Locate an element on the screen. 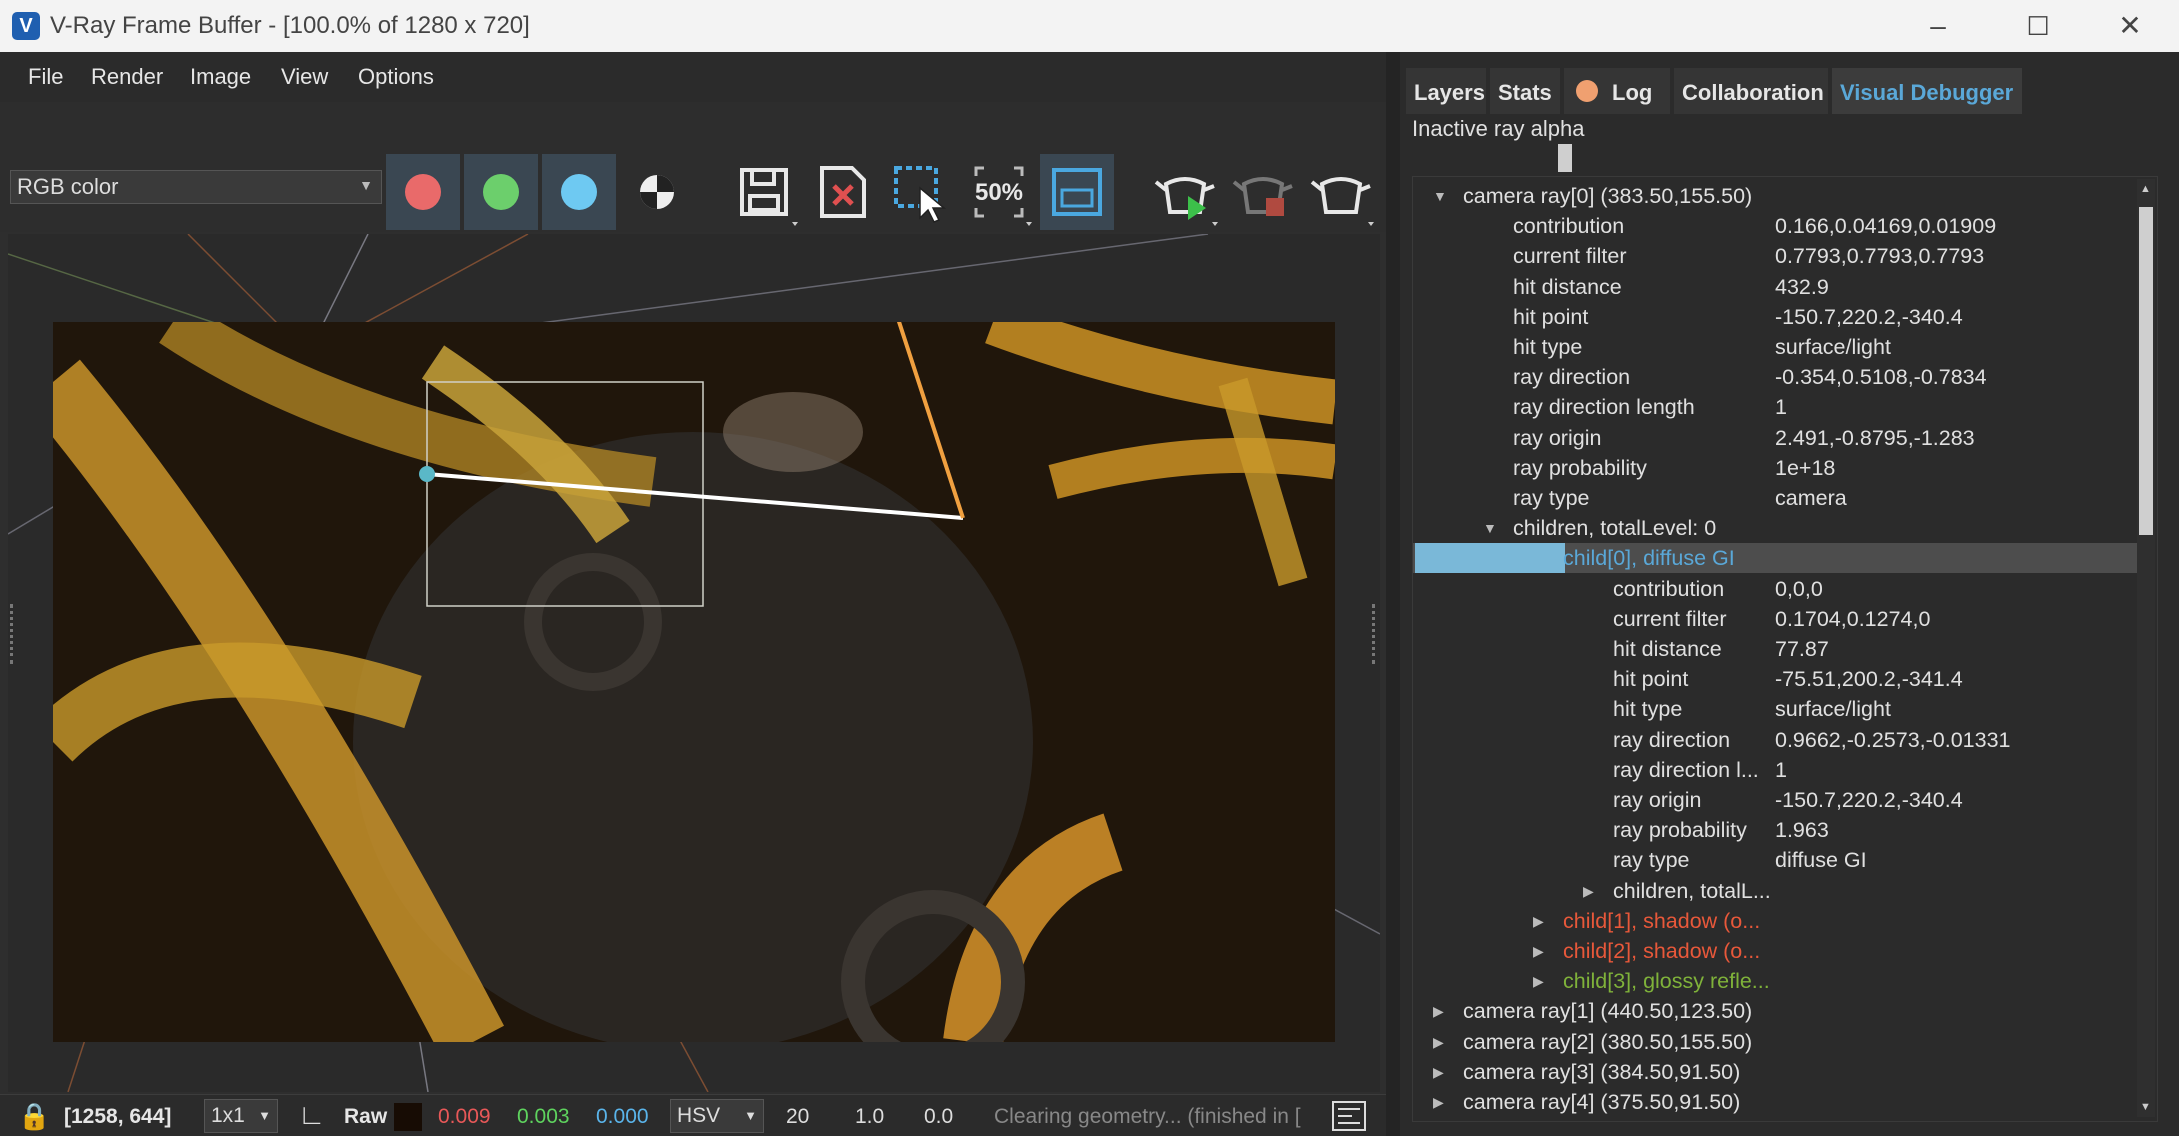  vray-logo-icon: V is located at coordinates (26, 26).